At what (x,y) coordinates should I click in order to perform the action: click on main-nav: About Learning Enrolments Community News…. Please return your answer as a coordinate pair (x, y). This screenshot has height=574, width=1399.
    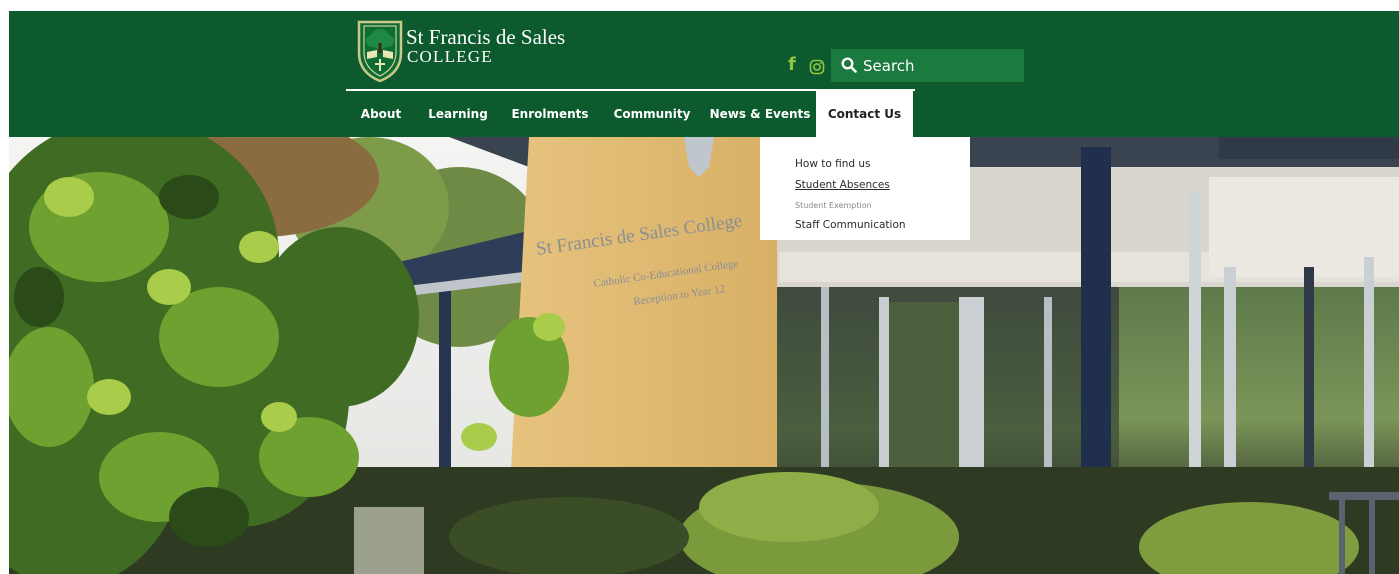
    Looking at the image, I should click on (629, 114).